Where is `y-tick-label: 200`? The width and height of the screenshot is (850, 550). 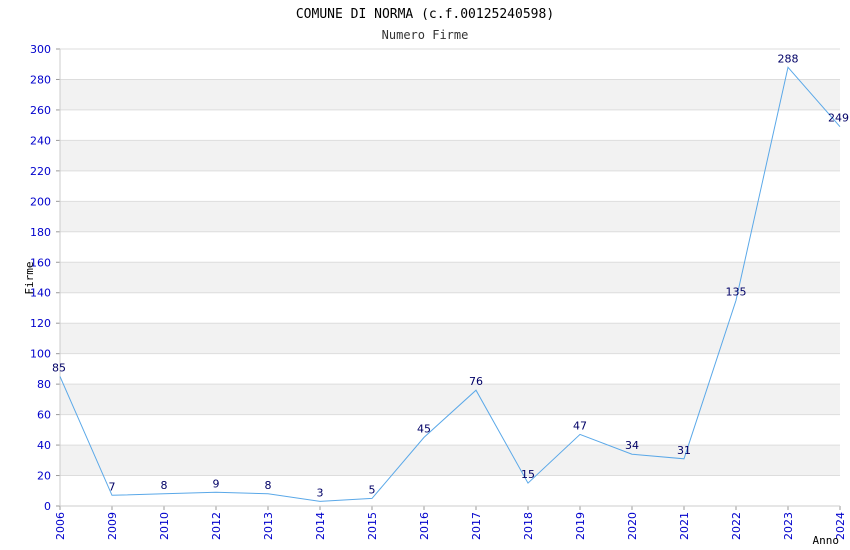 y-tick-label: 200 is located at coordinates (40, 201).